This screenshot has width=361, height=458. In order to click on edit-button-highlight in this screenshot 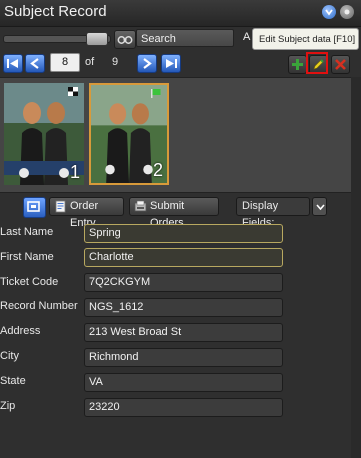, I will do `click(317, 63)`.